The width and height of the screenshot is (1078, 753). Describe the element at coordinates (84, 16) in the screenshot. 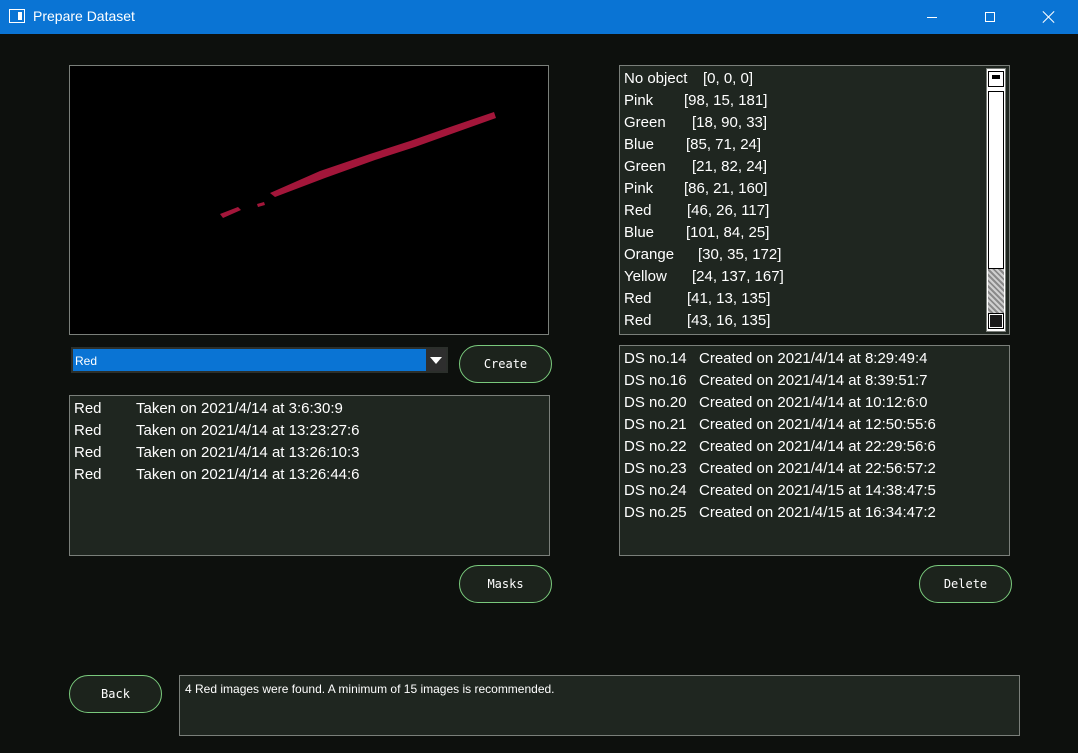

I see `window-title: Prepare Dataset` at that location.